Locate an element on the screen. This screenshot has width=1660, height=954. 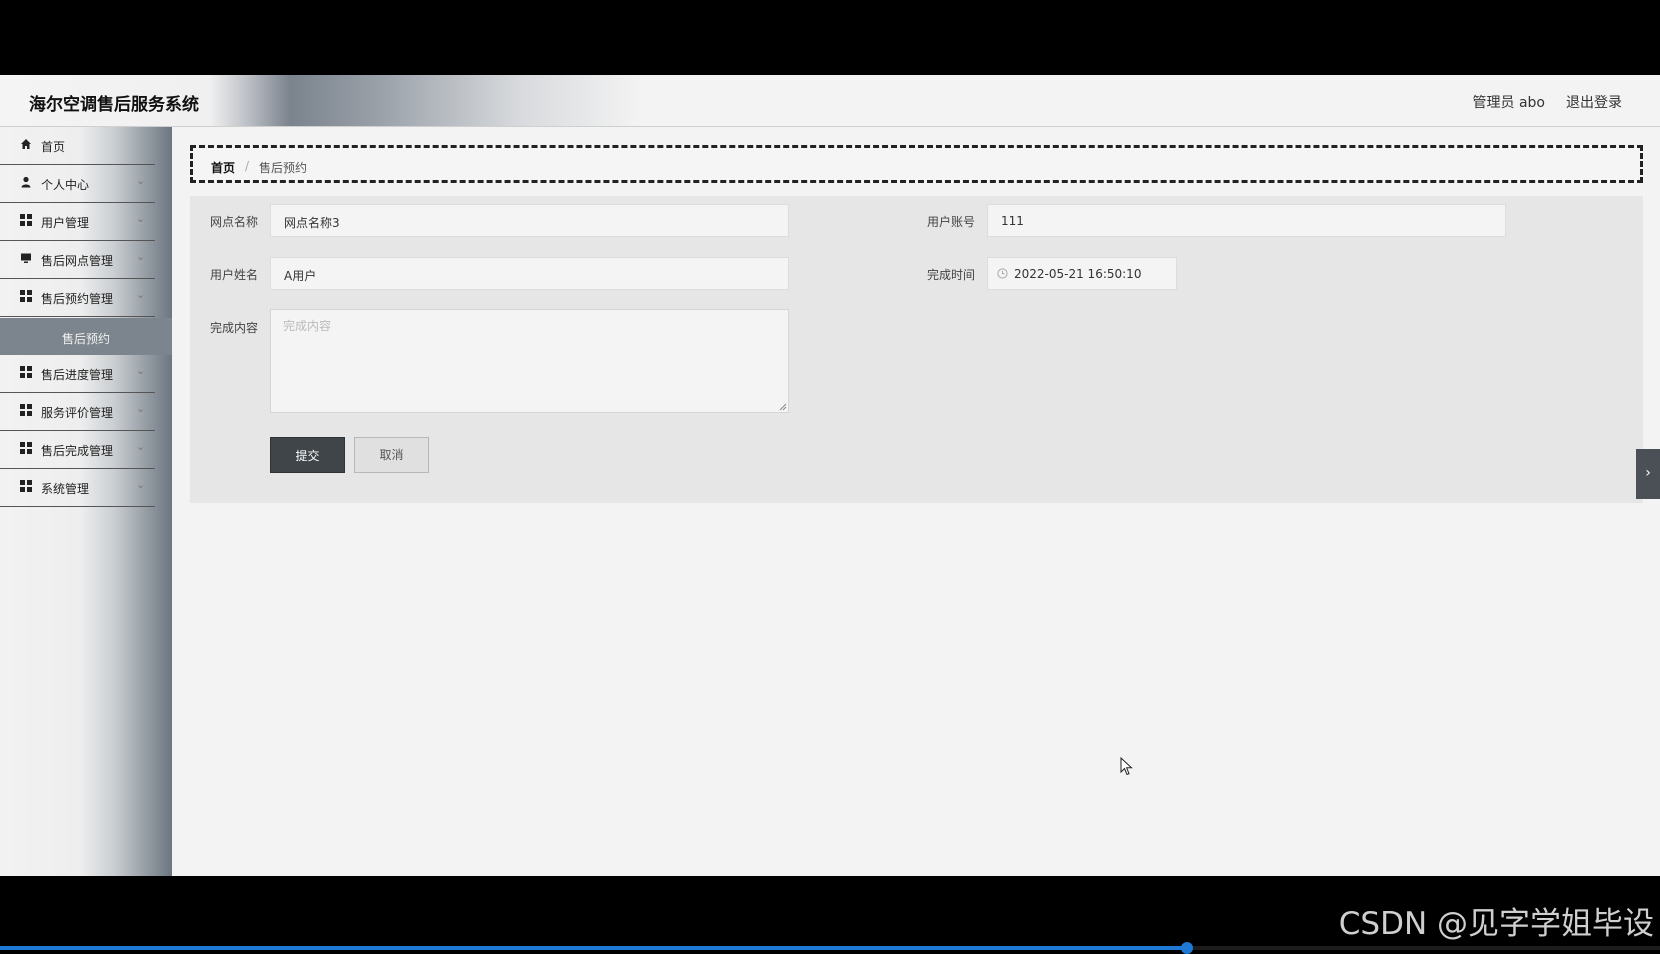
sidebar-item-label: 首页 is located at coordinates (53, 147).